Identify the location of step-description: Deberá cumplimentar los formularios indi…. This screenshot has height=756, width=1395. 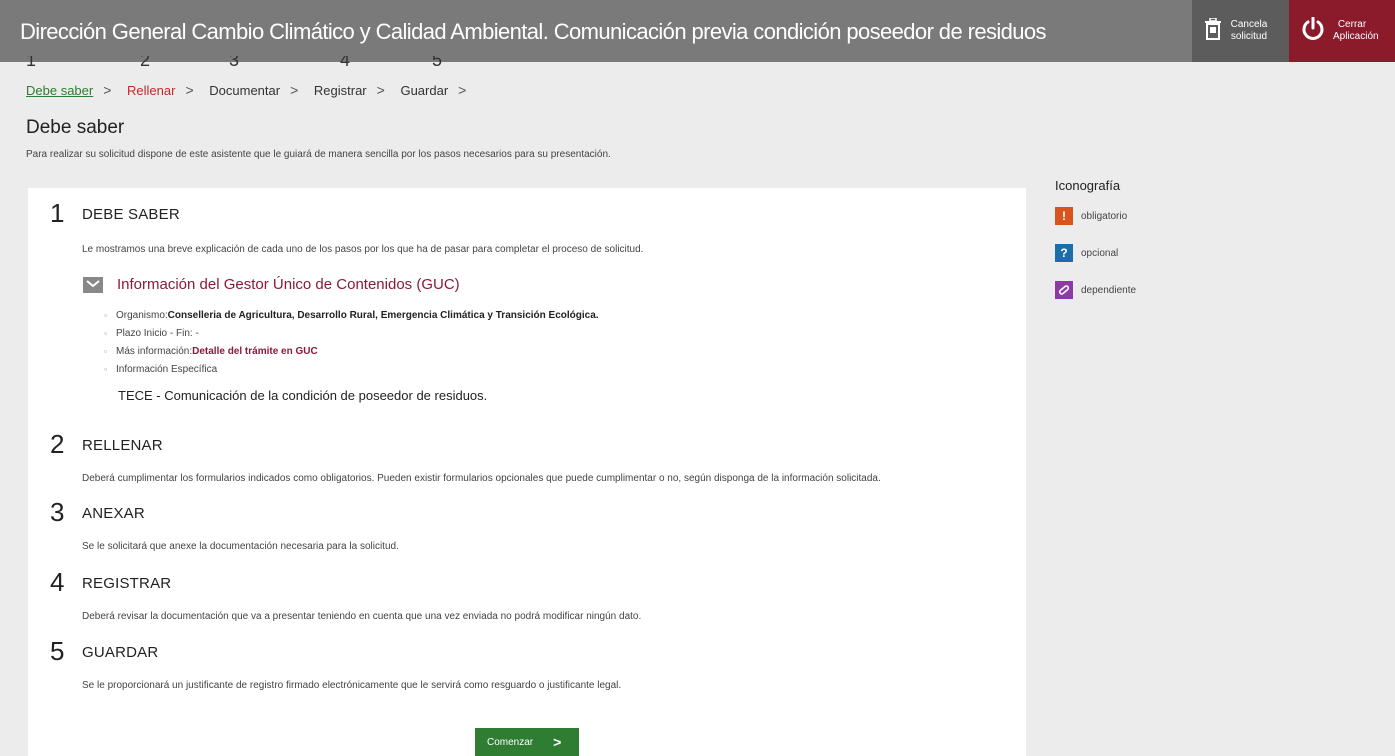
(481, 478).